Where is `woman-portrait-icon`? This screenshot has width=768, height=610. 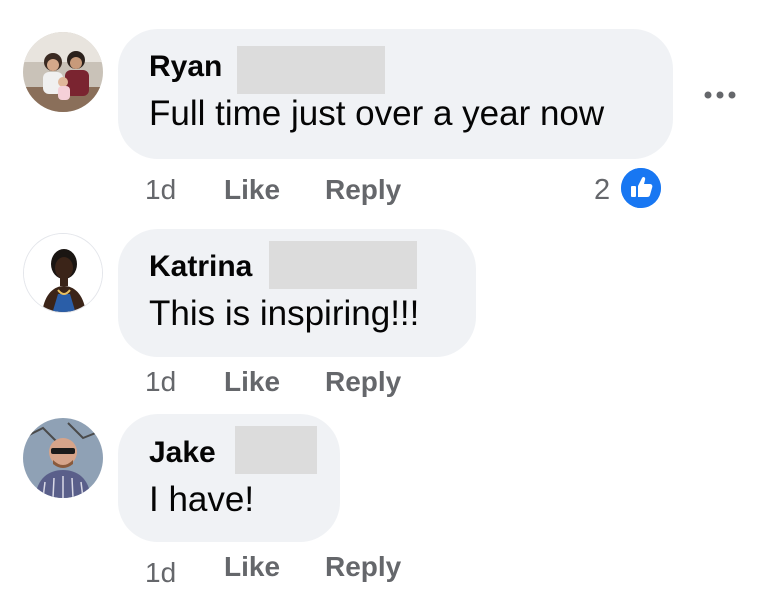 woman-portrait-icon is located at coordinates (63, 273).